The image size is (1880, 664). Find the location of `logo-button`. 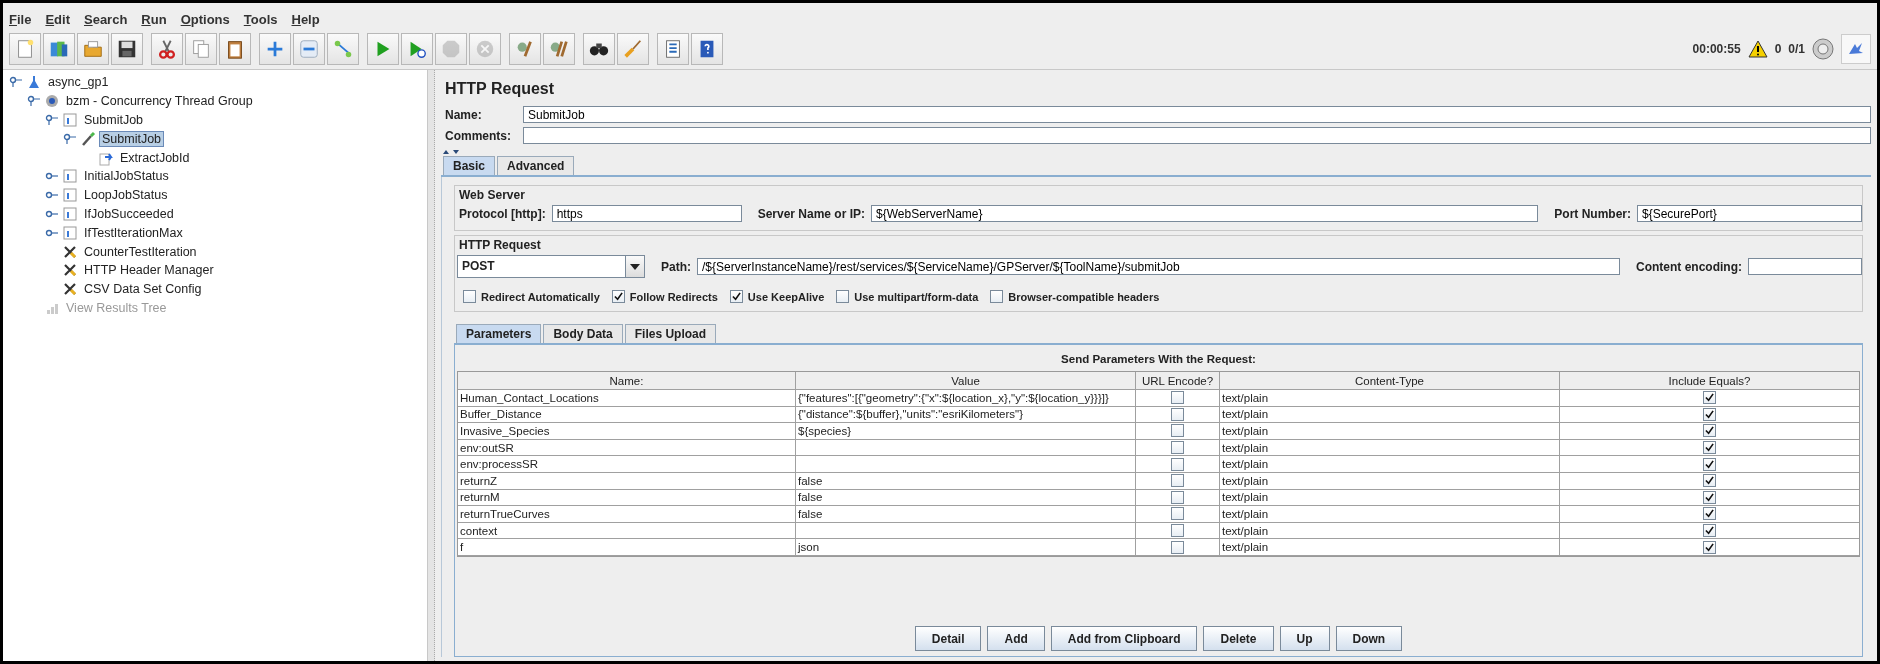

logo-button is located at coordinates (1856, 49).